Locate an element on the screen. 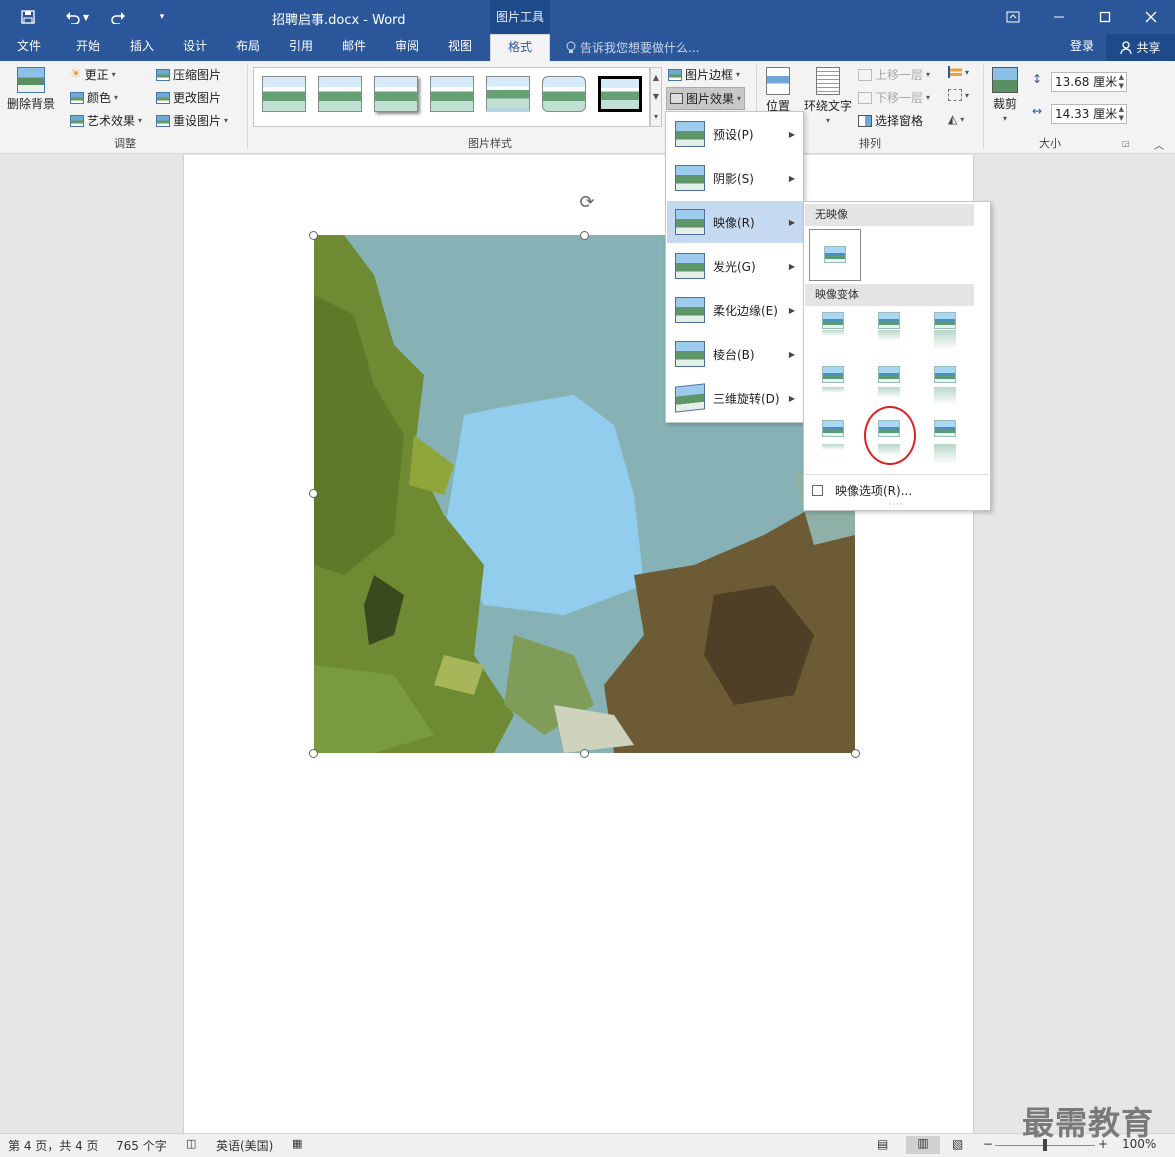 The height and width of the screenshot is (1157, 1175). read-mode-icon: ▤ is located at coordinates (882, 1144).